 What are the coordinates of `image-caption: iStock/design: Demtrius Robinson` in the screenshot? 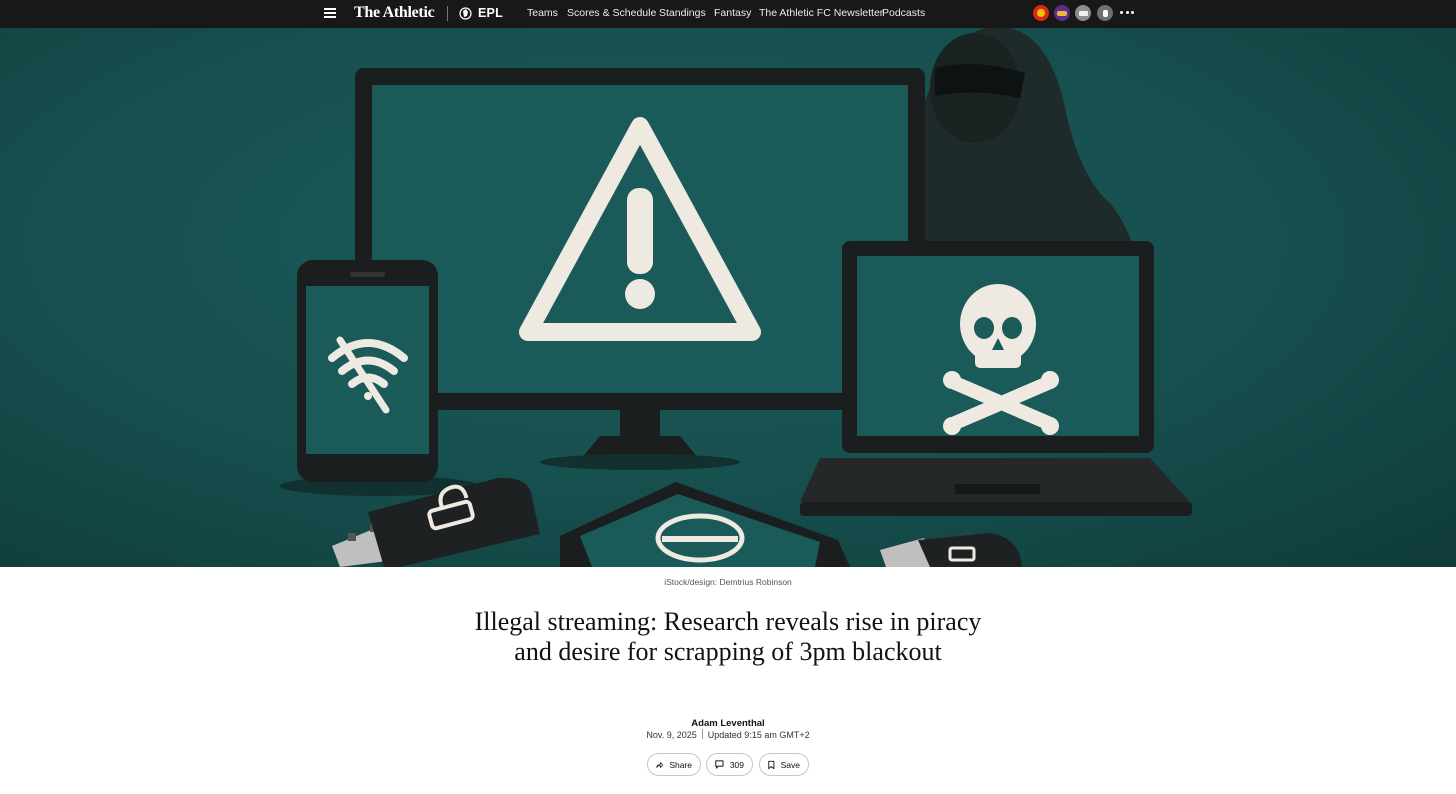 It's located at (728, 582).